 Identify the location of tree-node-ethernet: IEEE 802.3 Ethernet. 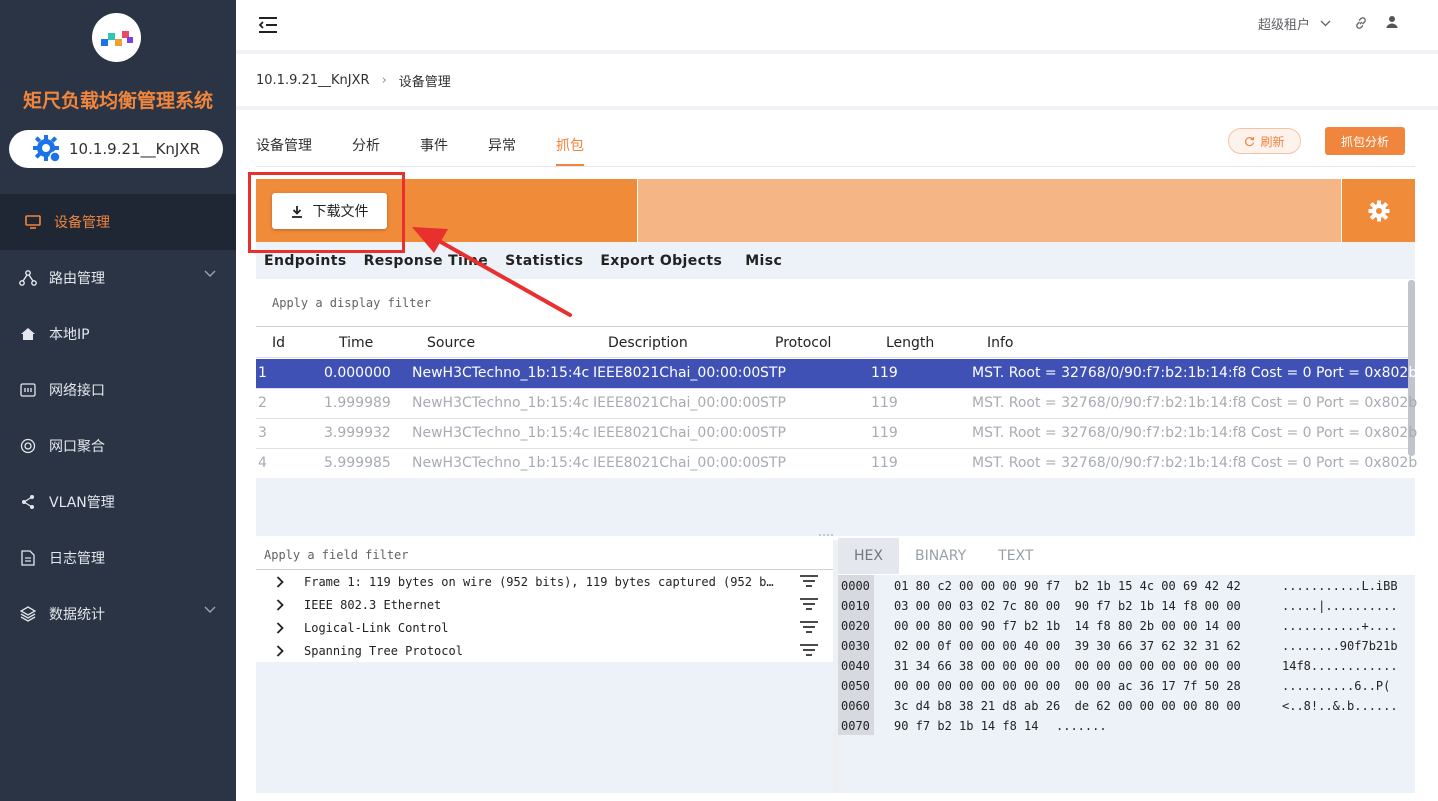
(544, 604).